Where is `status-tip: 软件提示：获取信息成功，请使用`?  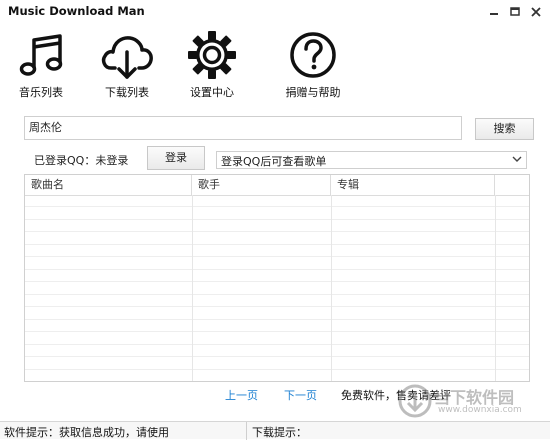
status-tip: 软件提示：获取信息成功，请使用 is located at coordinates (86, 432).